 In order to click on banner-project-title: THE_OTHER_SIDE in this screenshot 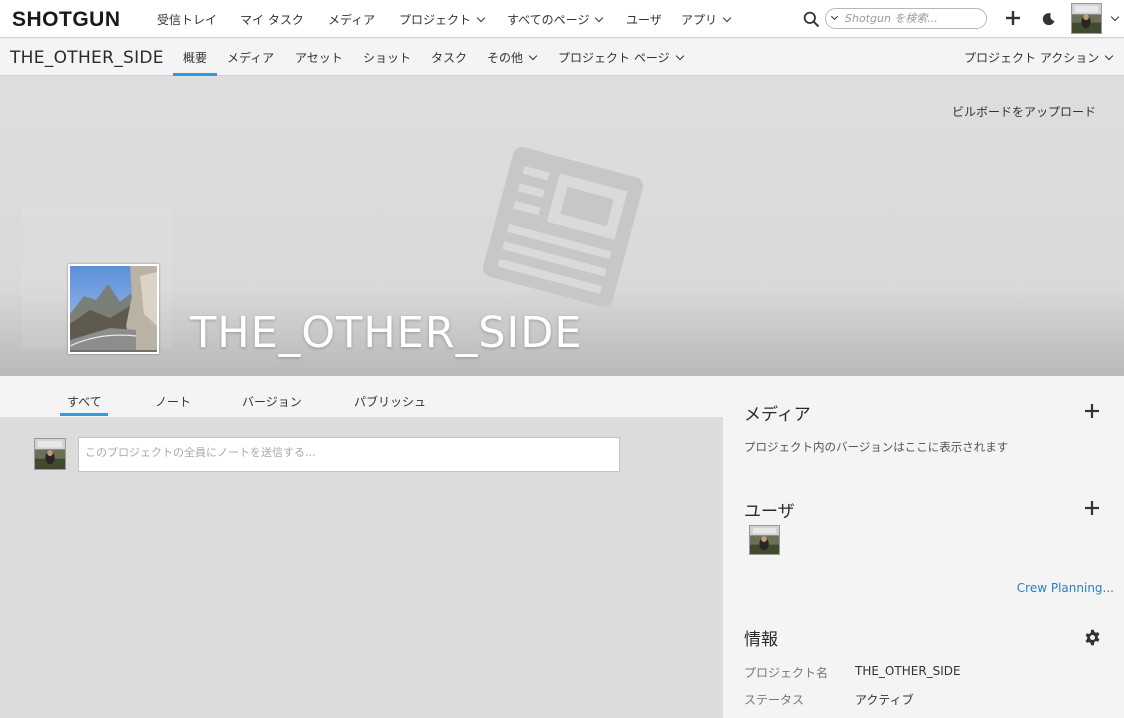, I will do `click(386, 333)`.